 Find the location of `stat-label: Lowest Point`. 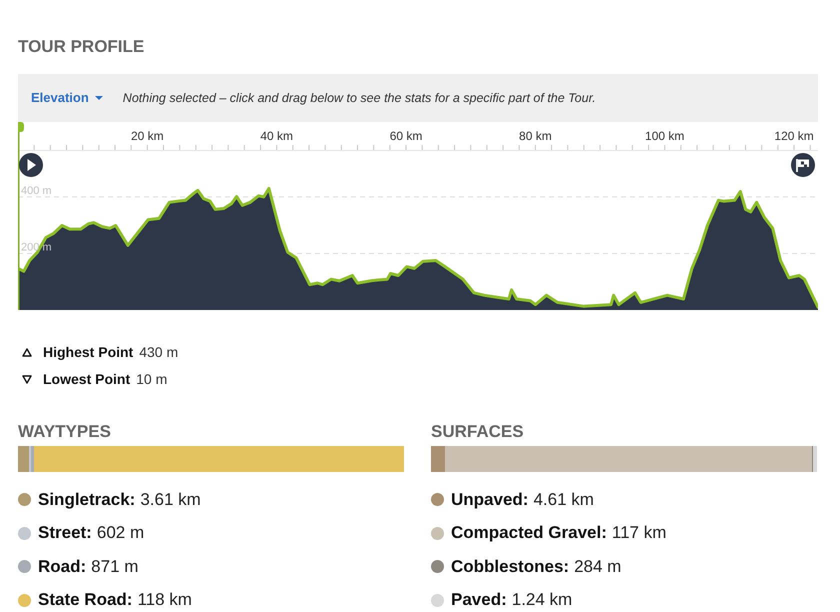

stat-label: Lowest Point is located at coordinates (86, 379).